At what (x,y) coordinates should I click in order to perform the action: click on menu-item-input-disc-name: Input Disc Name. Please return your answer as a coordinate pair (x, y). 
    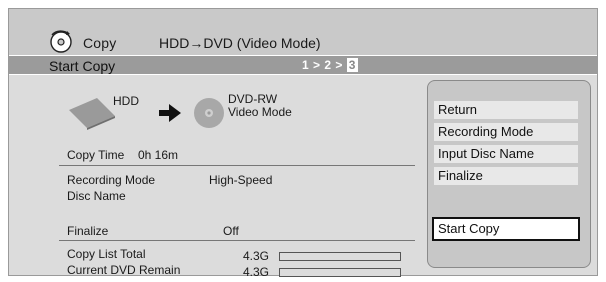
    Looking at the image, I should click on (506, 154).